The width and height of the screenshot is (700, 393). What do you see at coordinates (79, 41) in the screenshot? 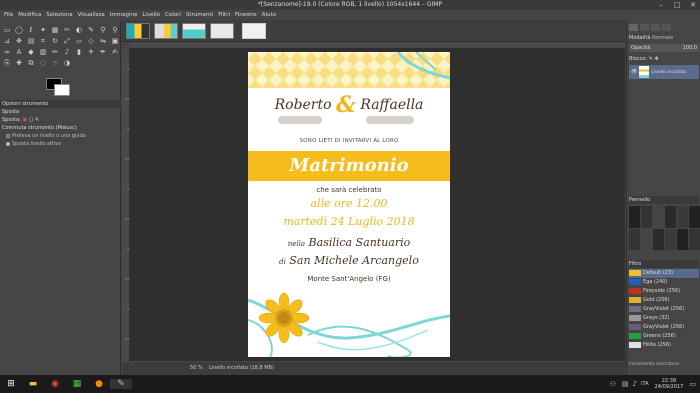
I see `shear-icon: ▱` at bounding box center [79, 41].